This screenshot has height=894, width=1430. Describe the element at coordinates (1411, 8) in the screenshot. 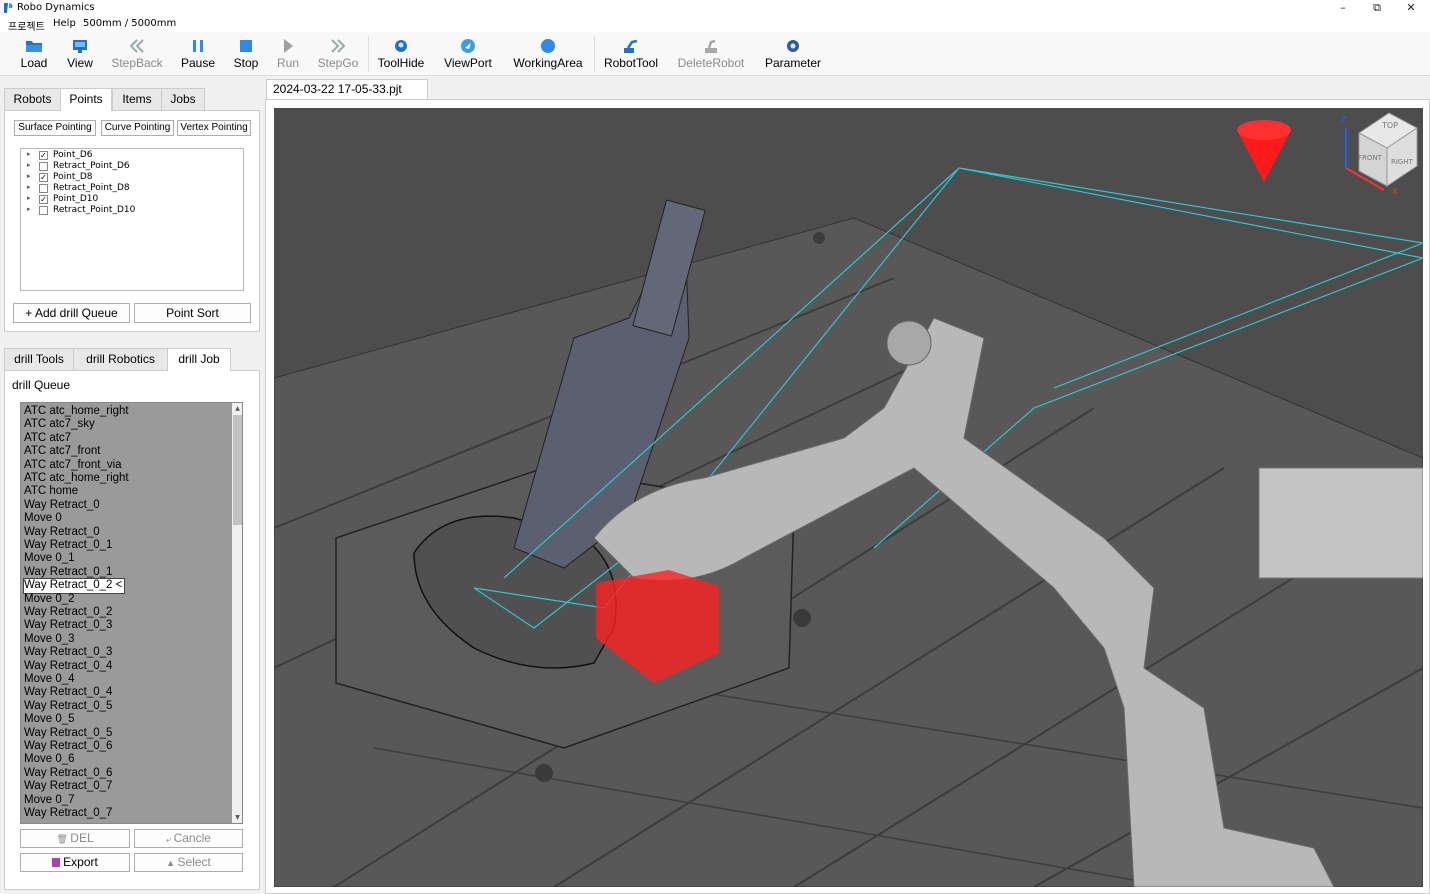

I see `close-button: ✕` at that location.